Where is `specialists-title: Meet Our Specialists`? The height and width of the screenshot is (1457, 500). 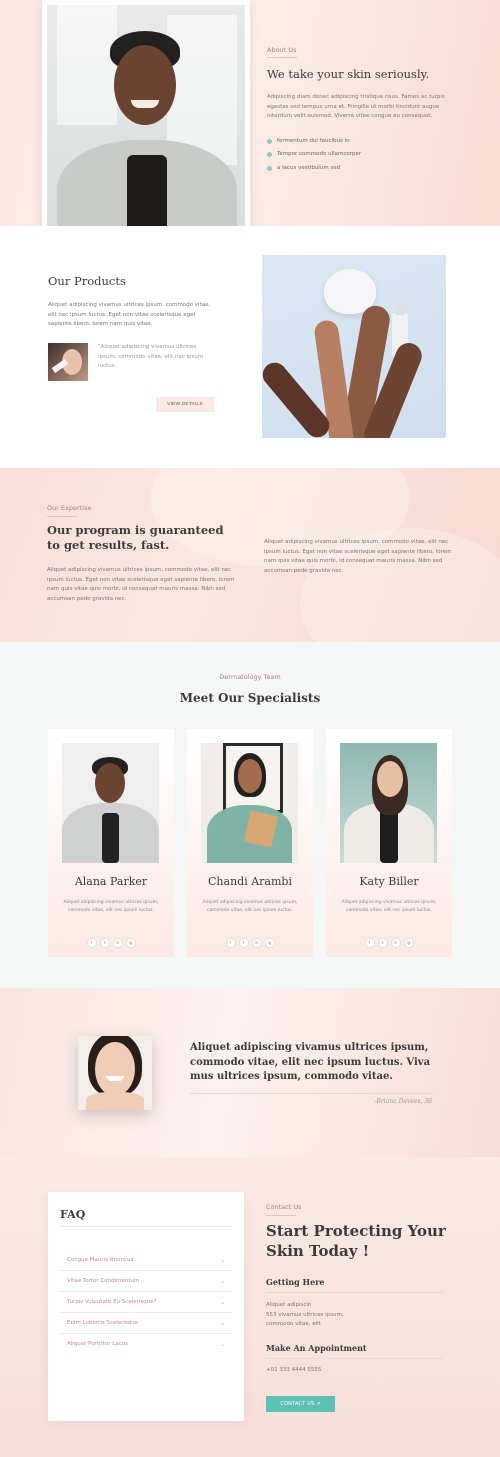
specialists-title: Meet Our Specialists is located at coordinates (250, 698).